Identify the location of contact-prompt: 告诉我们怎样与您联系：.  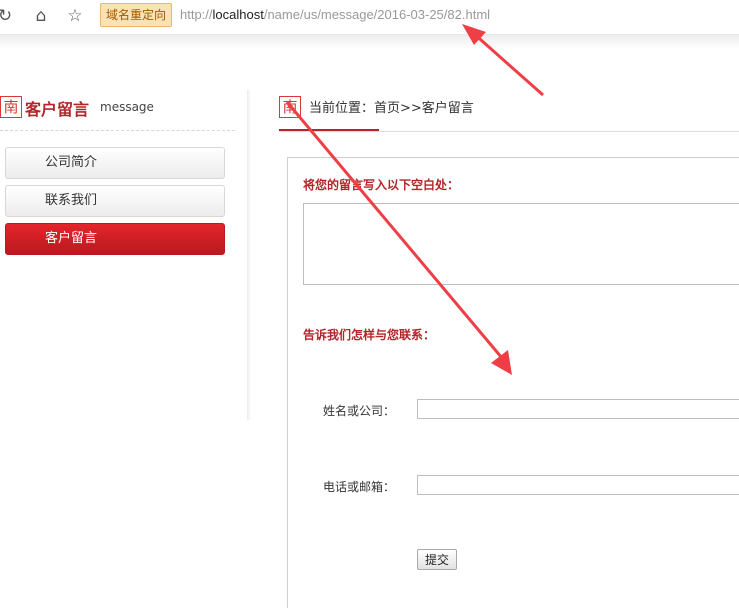
(369, 335).